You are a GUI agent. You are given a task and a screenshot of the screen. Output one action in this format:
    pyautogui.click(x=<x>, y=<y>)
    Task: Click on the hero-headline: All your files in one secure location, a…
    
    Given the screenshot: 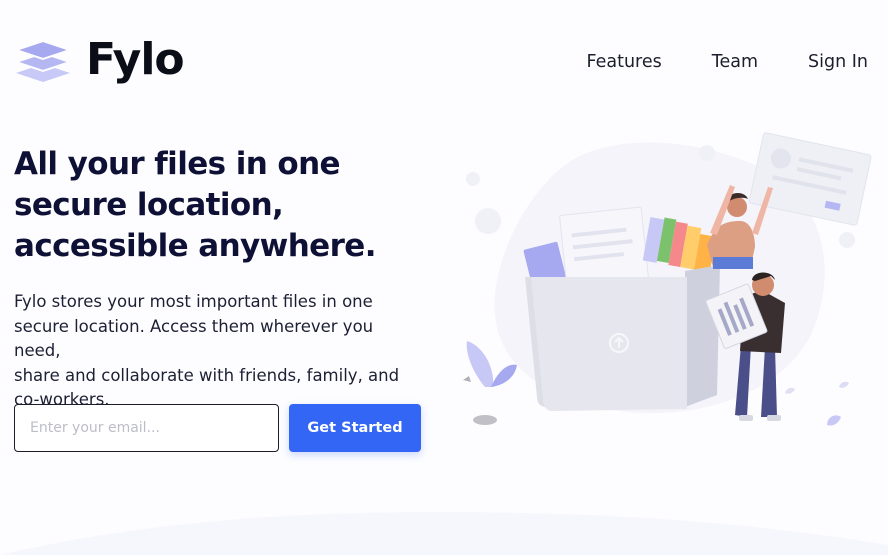 What is the action you would take?
    pyautogui.click(x=224, y=205)
    